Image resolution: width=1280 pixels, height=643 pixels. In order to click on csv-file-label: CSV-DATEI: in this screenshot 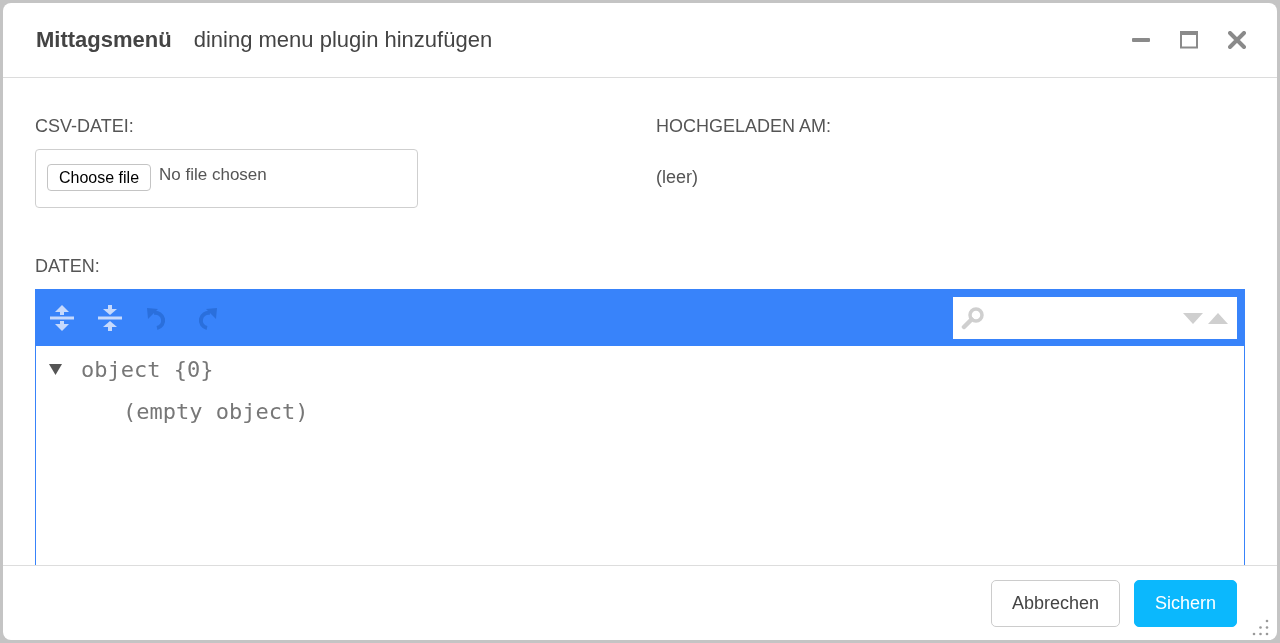, I will do `click(85, 126)`.